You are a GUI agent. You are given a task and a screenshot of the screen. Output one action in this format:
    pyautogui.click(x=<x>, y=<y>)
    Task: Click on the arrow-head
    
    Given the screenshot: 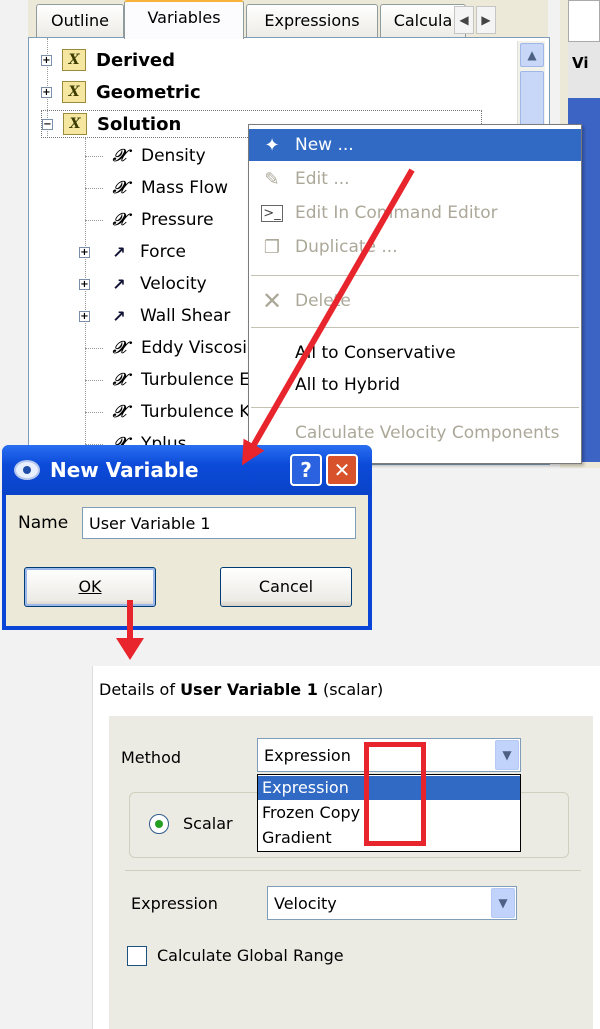 What is the action you would take?
    pyautogui.click(x=130, y=649)
    